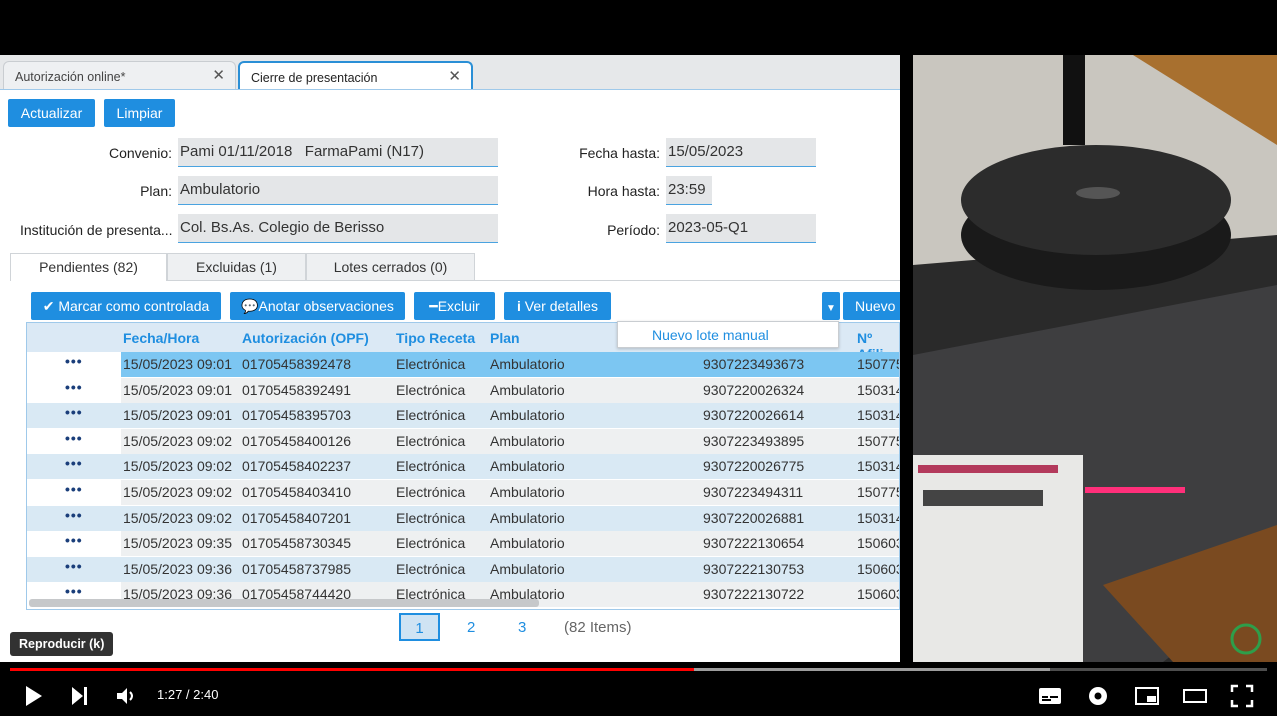 The width and height of the screenshot is (1277, 716). What do you see at coordinates (878, 364) in the screenshot?
I see `cell-afil: 150775` at bounding box center [878, 364].